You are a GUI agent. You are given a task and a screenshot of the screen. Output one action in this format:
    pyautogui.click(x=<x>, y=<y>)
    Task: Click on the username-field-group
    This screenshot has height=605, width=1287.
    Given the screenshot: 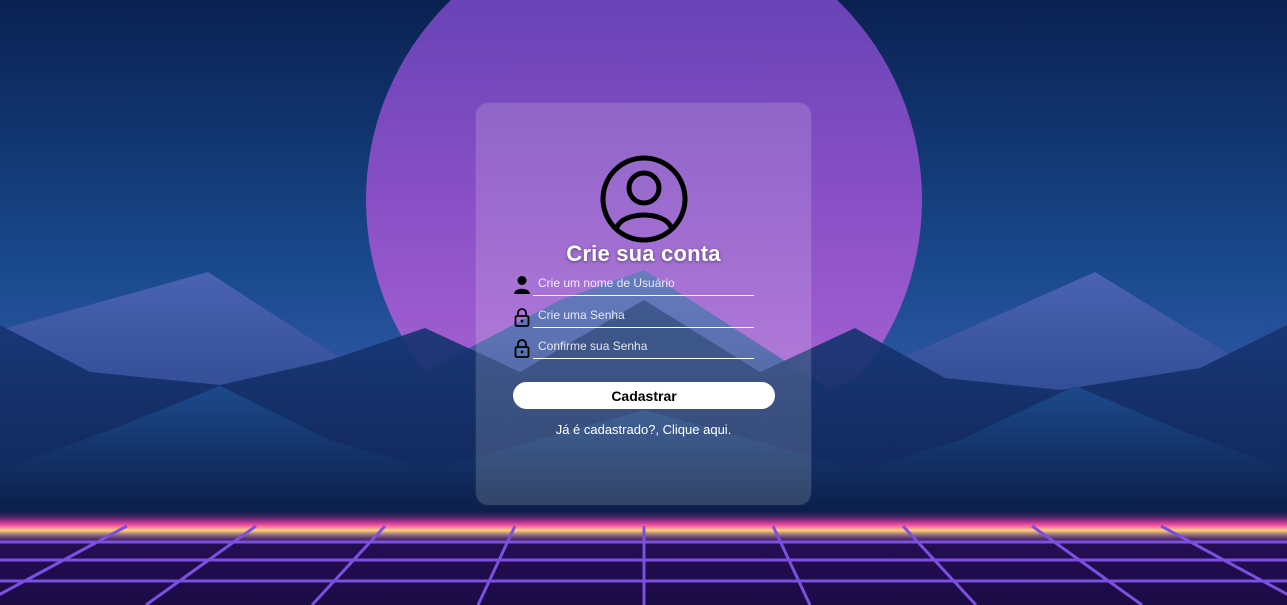 What is the action you would take?
    pyautogui.click(x=633, y=288)
    